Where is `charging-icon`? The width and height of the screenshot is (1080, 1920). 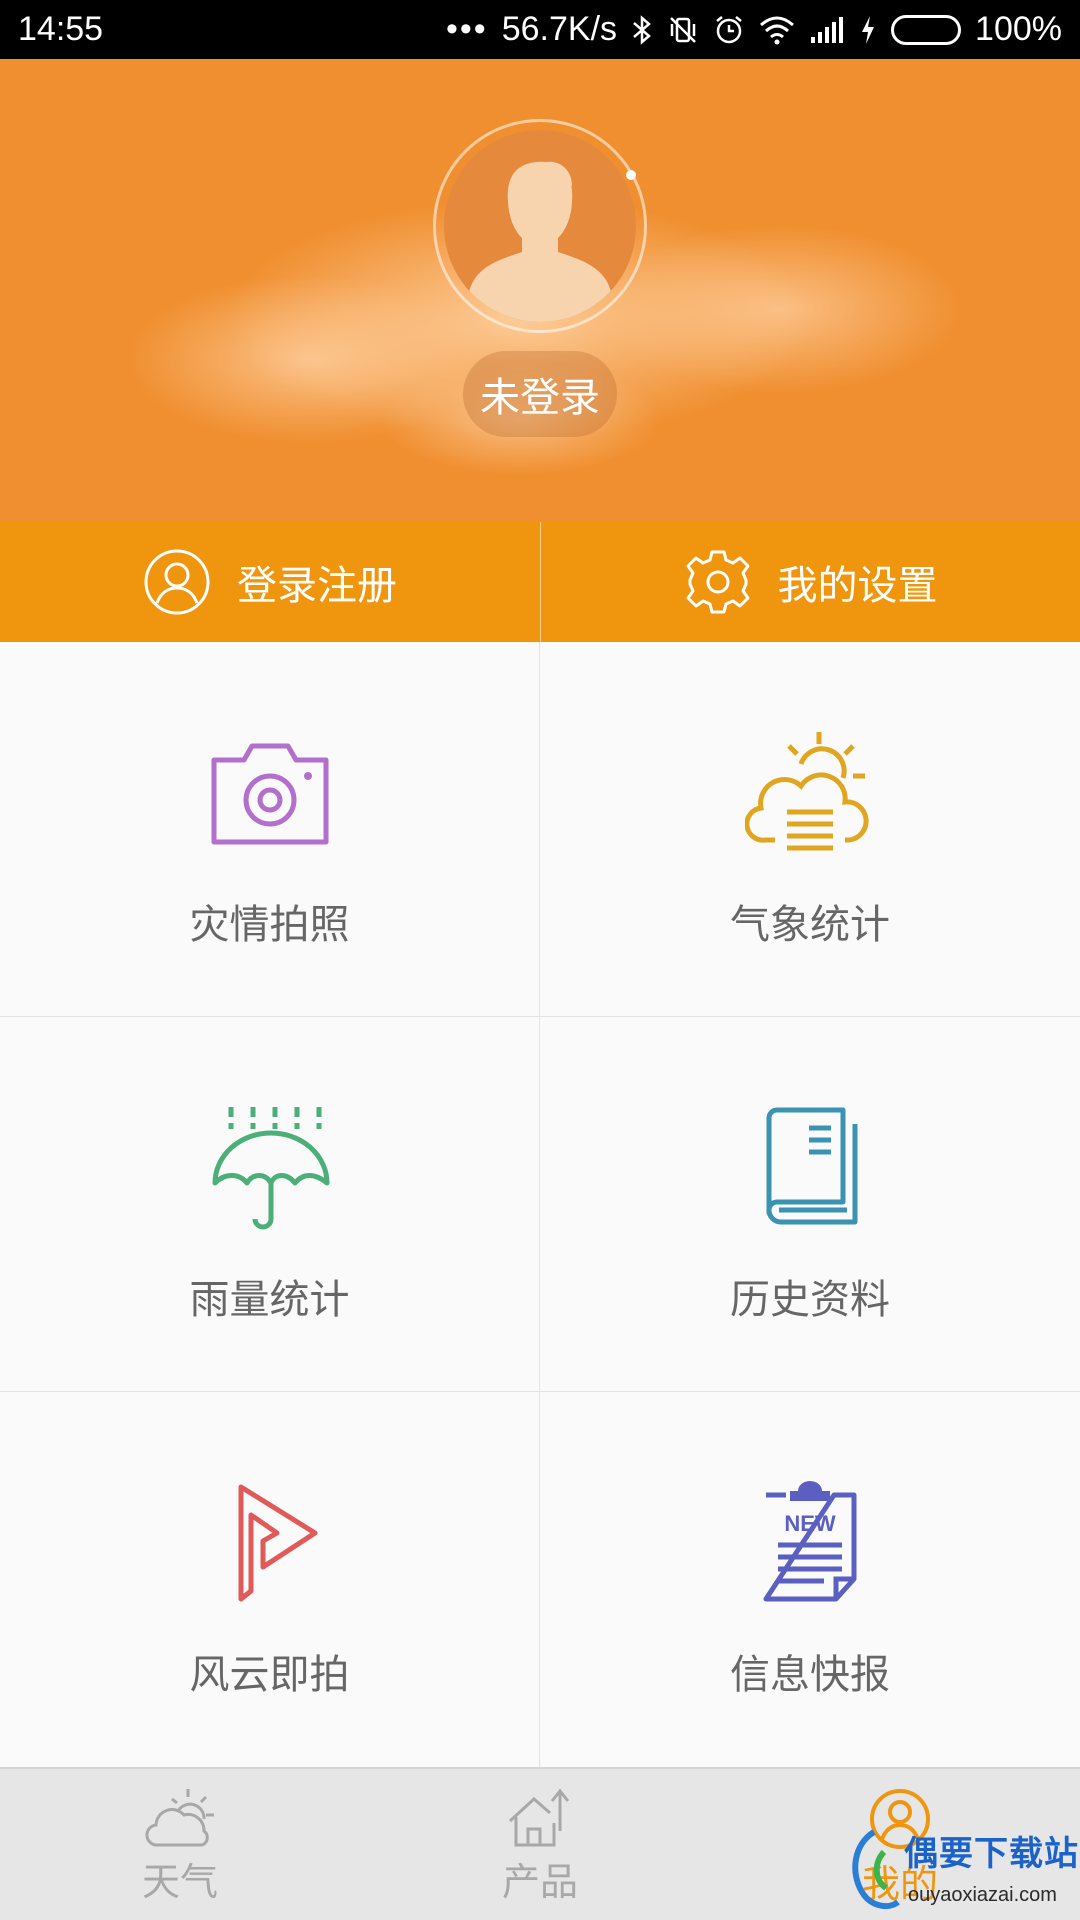 charging-icon is located at coordinates (868, 30).